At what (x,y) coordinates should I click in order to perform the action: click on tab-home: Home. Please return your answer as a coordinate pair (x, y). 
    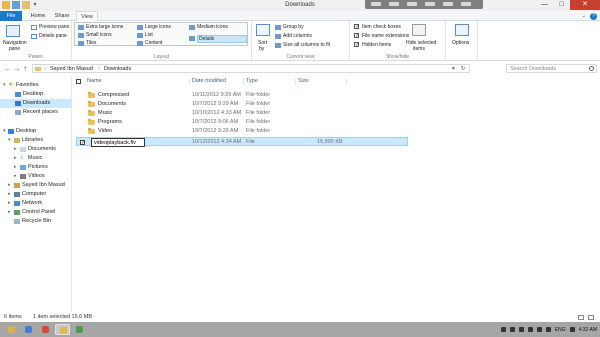
    Looking at the image, I should click on (38, 16).